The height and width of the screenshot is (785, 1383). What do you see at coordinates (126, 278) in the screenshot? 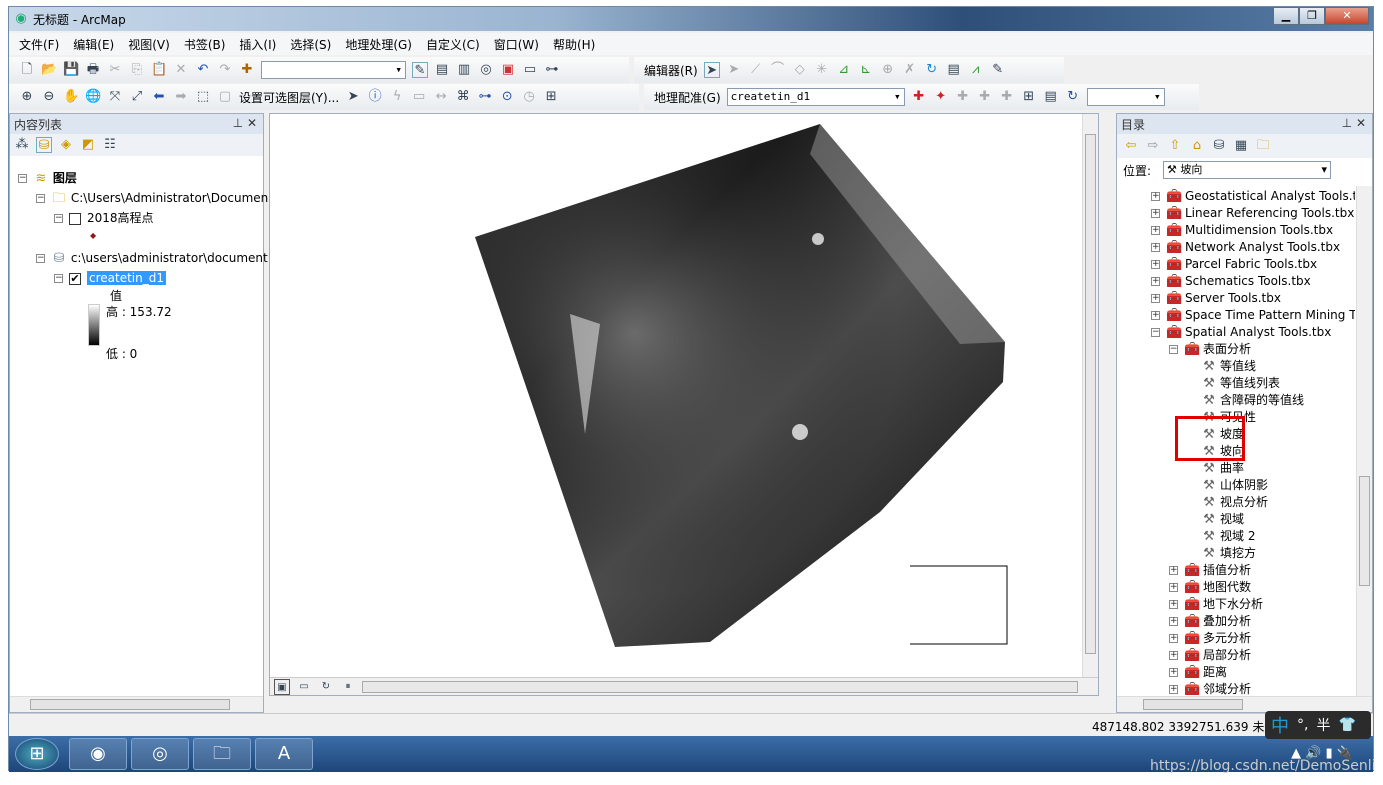
I see `raster-layer-name: createtin_d1` at bounding box center [126, 278].